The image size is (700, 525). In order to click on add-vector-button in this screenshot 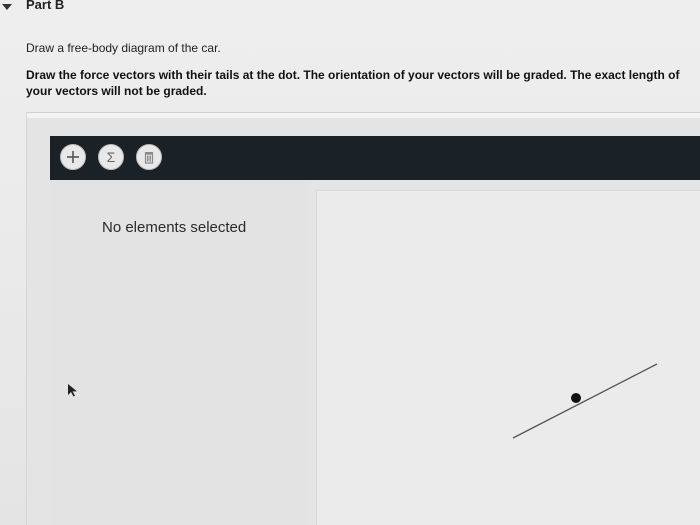, I will do `click(73, 157)`.